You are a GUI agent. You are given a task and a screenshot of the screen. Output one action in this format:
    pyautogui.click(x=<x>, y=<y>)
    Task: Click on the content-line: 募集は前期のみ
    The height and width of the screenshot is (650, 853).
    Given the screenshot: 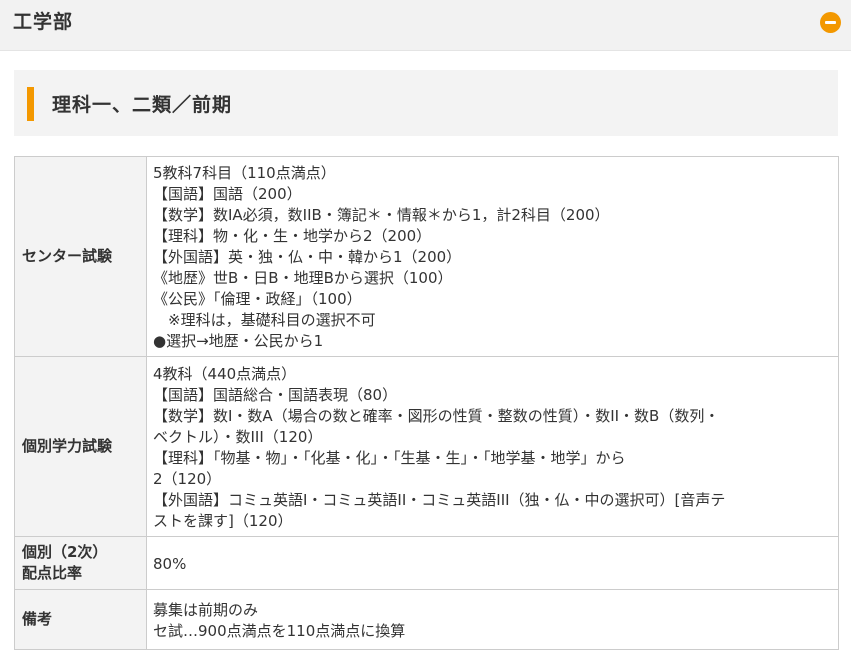 What is the action you would take?
    pyautogui.click(x=206, y=609)
    